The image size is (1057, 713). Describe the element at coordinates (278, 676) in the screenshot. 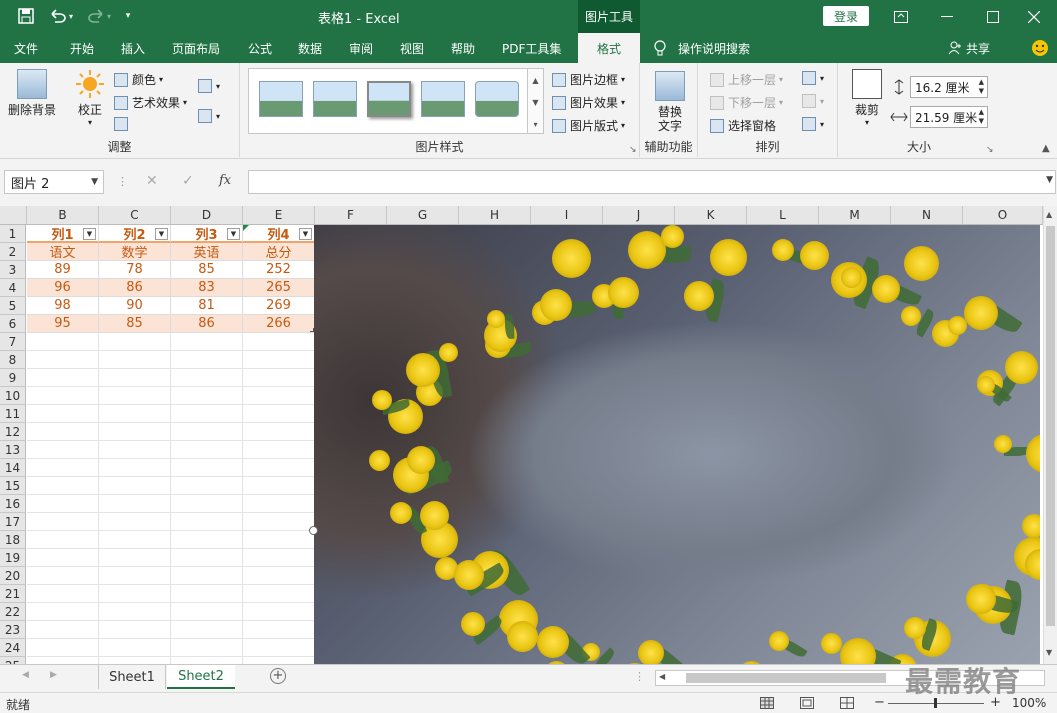

I see `add-sheet-icon: +` at that location.